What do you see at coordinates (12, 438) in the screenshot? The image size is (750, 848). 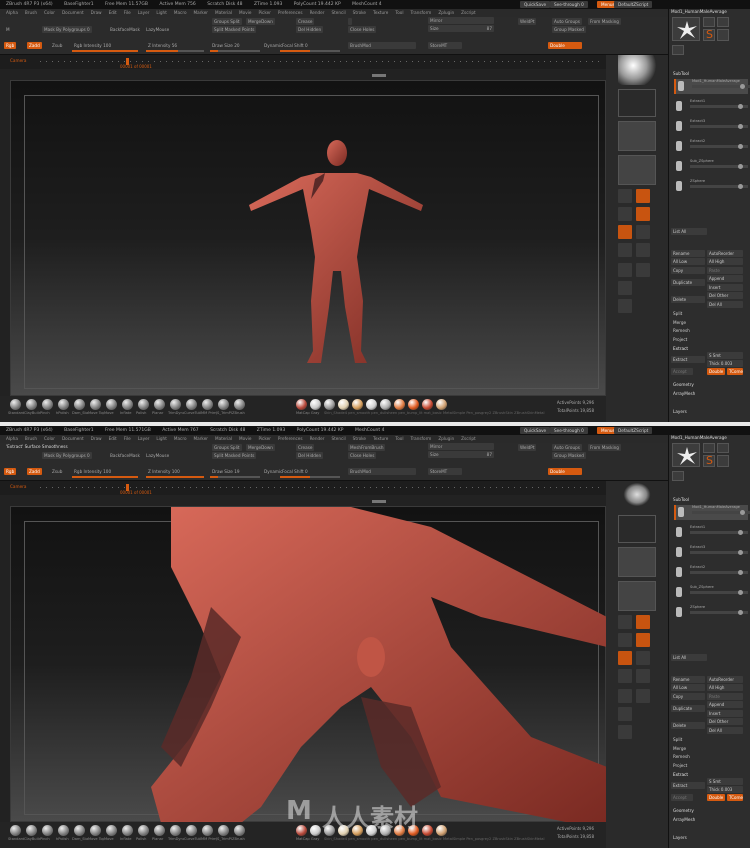 I see `menu-alpha: Alpha` at bounding box center [12, 438].